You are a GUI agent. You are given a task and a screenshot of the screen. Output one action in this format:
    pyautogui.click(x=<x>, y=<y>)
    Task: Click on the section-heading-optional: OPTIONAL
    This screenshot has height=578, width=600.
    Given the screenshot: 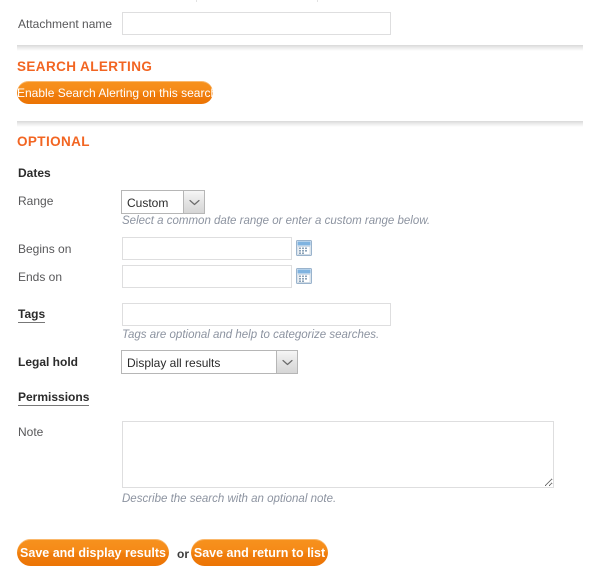 What is the action you would take?
    pyautogui.click(x=53, y=141)
    